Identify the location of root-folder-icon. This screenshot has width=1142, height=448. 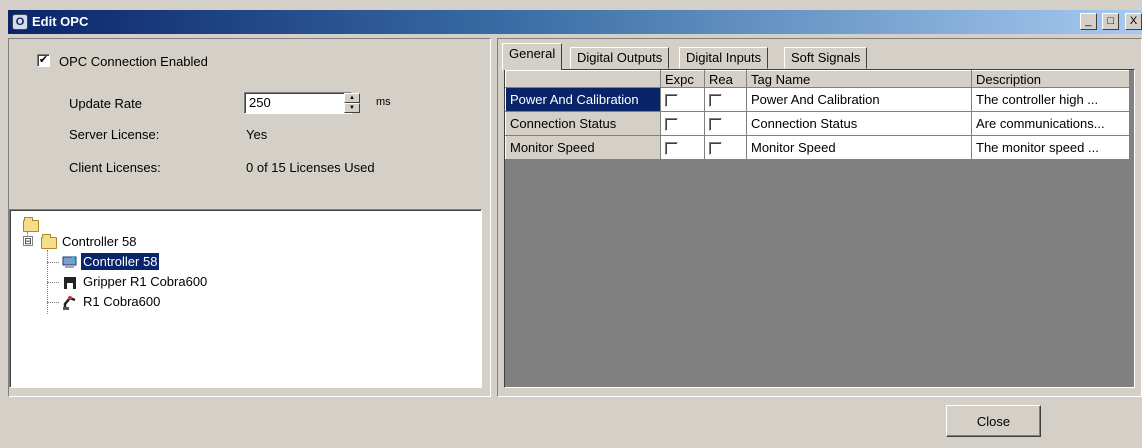
(31, 224).